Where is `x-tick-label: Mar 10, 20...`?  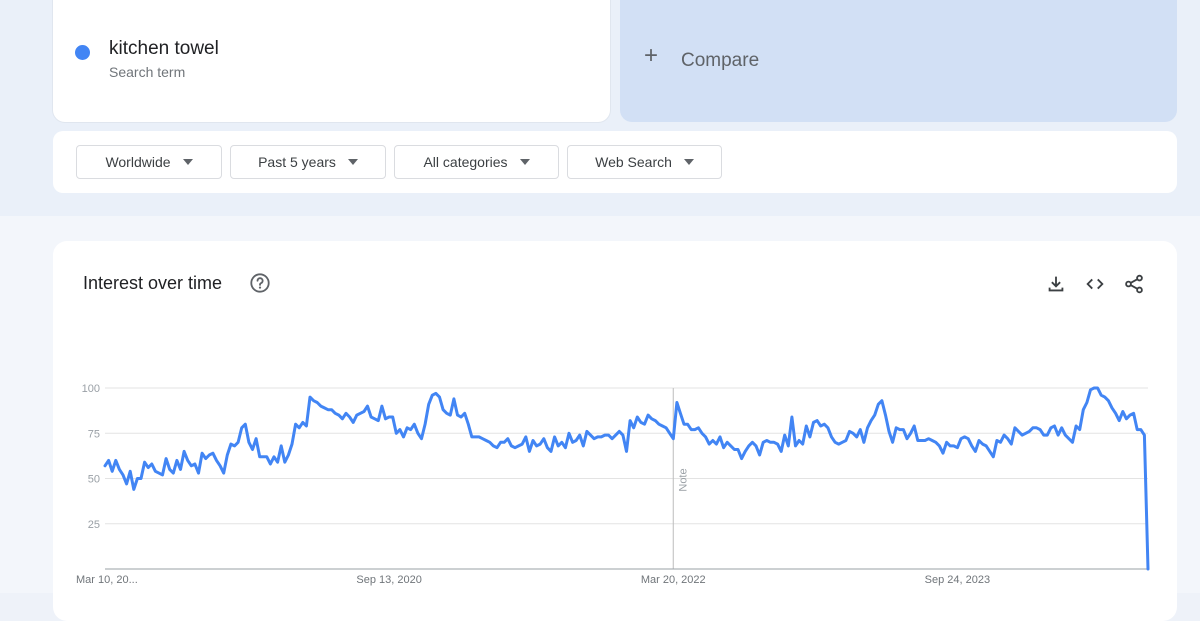 x-tick-label: Mar 10, 20... is located at coordinates (107, 580).